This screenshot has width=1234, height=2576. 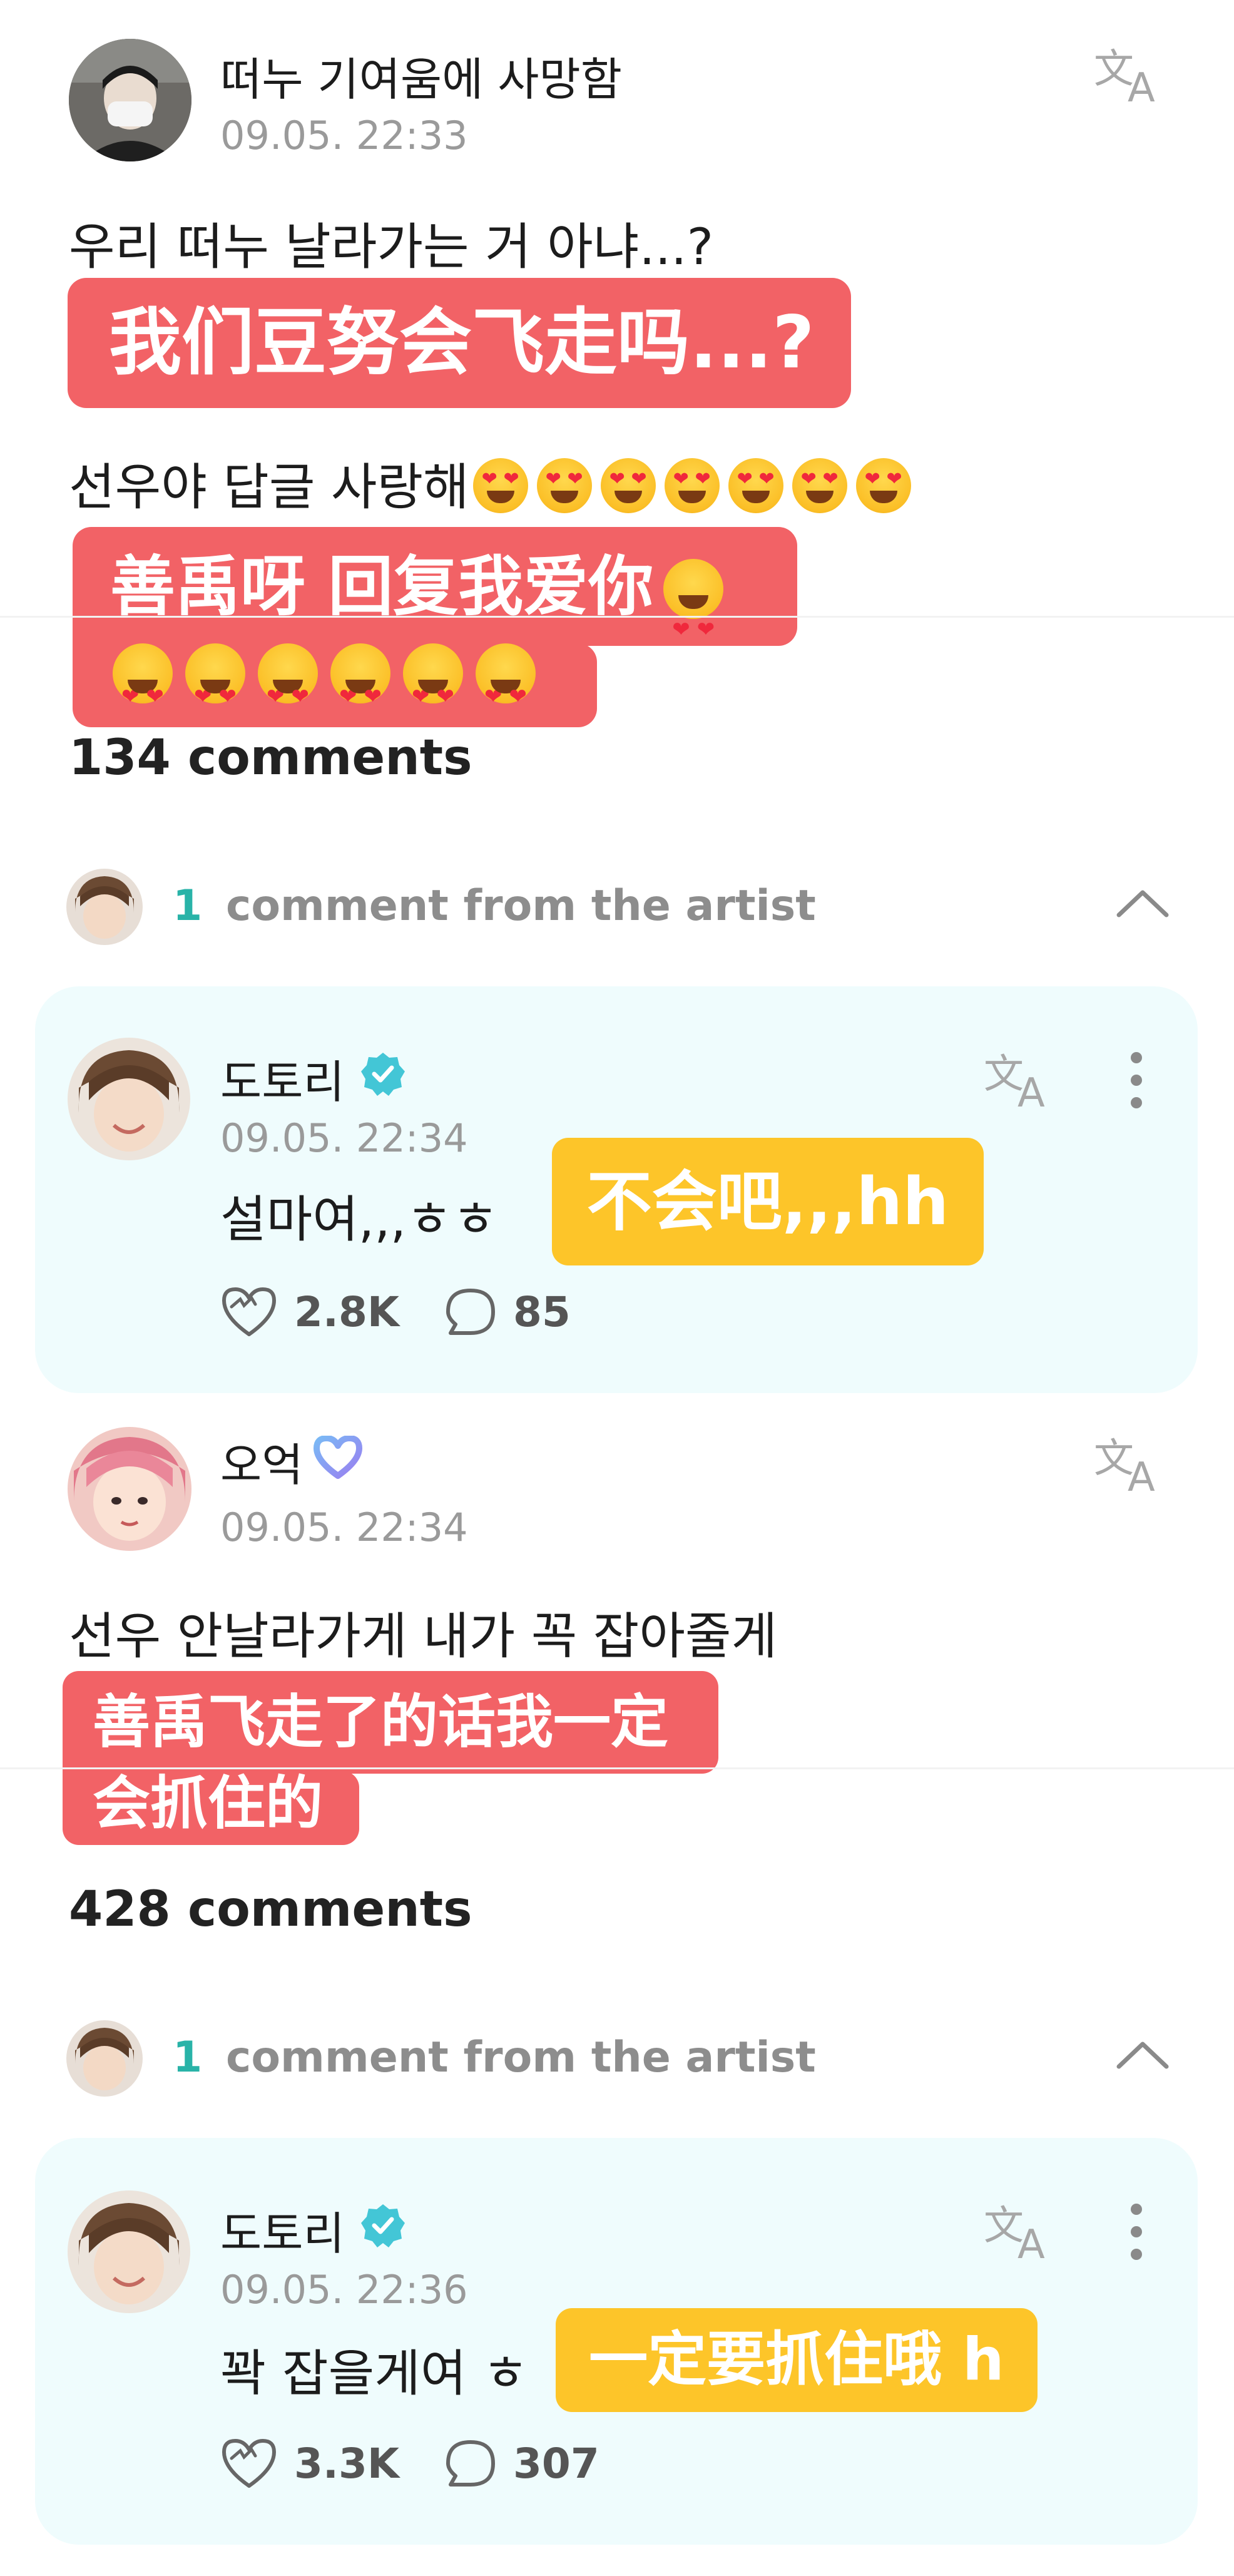 I want to click on like-count-text: 3.3K, so click(x=347, y=2463).